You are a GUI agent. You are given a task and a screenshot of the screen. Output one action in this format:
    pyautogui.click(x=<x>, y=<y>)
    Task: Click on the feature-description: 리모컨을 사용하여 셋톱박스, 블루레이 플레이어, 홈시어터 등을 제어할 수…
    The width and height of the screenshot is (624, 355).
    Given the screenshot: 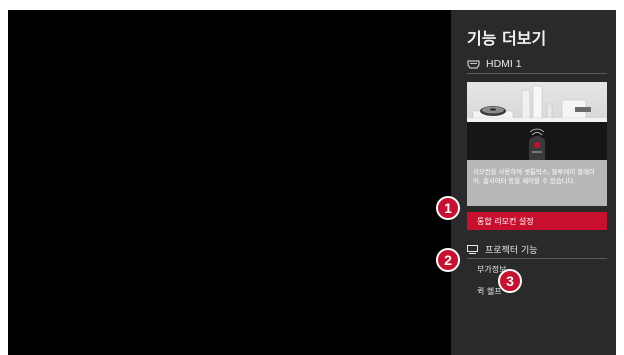 What is the action you would take?
    pyautogui.click(x=537, y=183)
    